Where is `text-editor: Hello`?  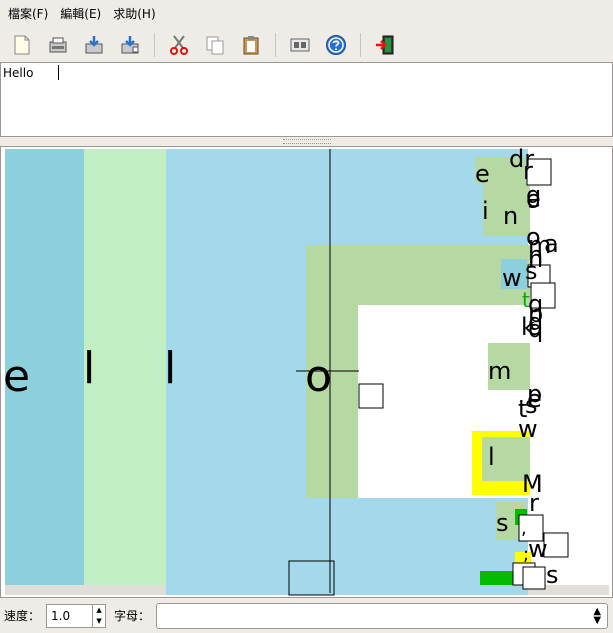
text-editor: Hello is located at coordinates (306, 99).